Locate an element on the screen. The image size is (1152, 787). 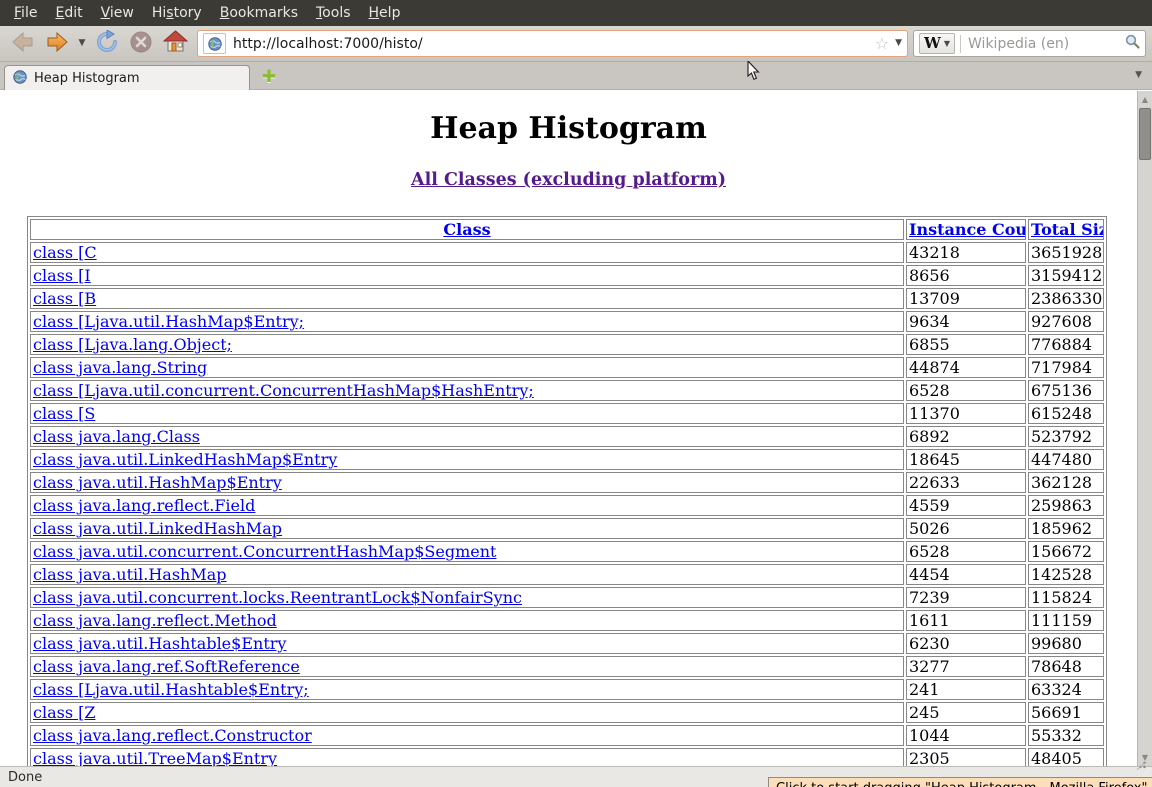
url-dropdown-icon: ▼ is located at coordinates (898, 43).